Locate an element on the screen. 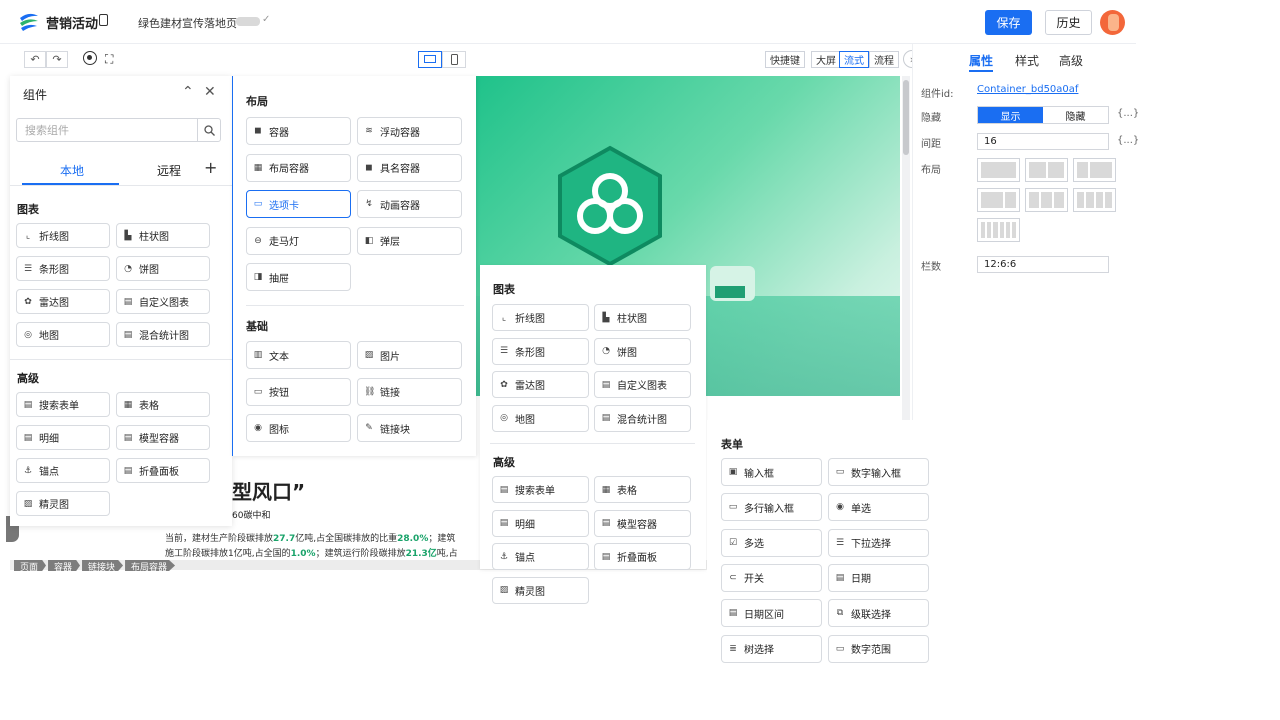 The height and width of the screenshot is (720, 1280). component-item: ▣ 输入框 is located at coordinates (771, 472).